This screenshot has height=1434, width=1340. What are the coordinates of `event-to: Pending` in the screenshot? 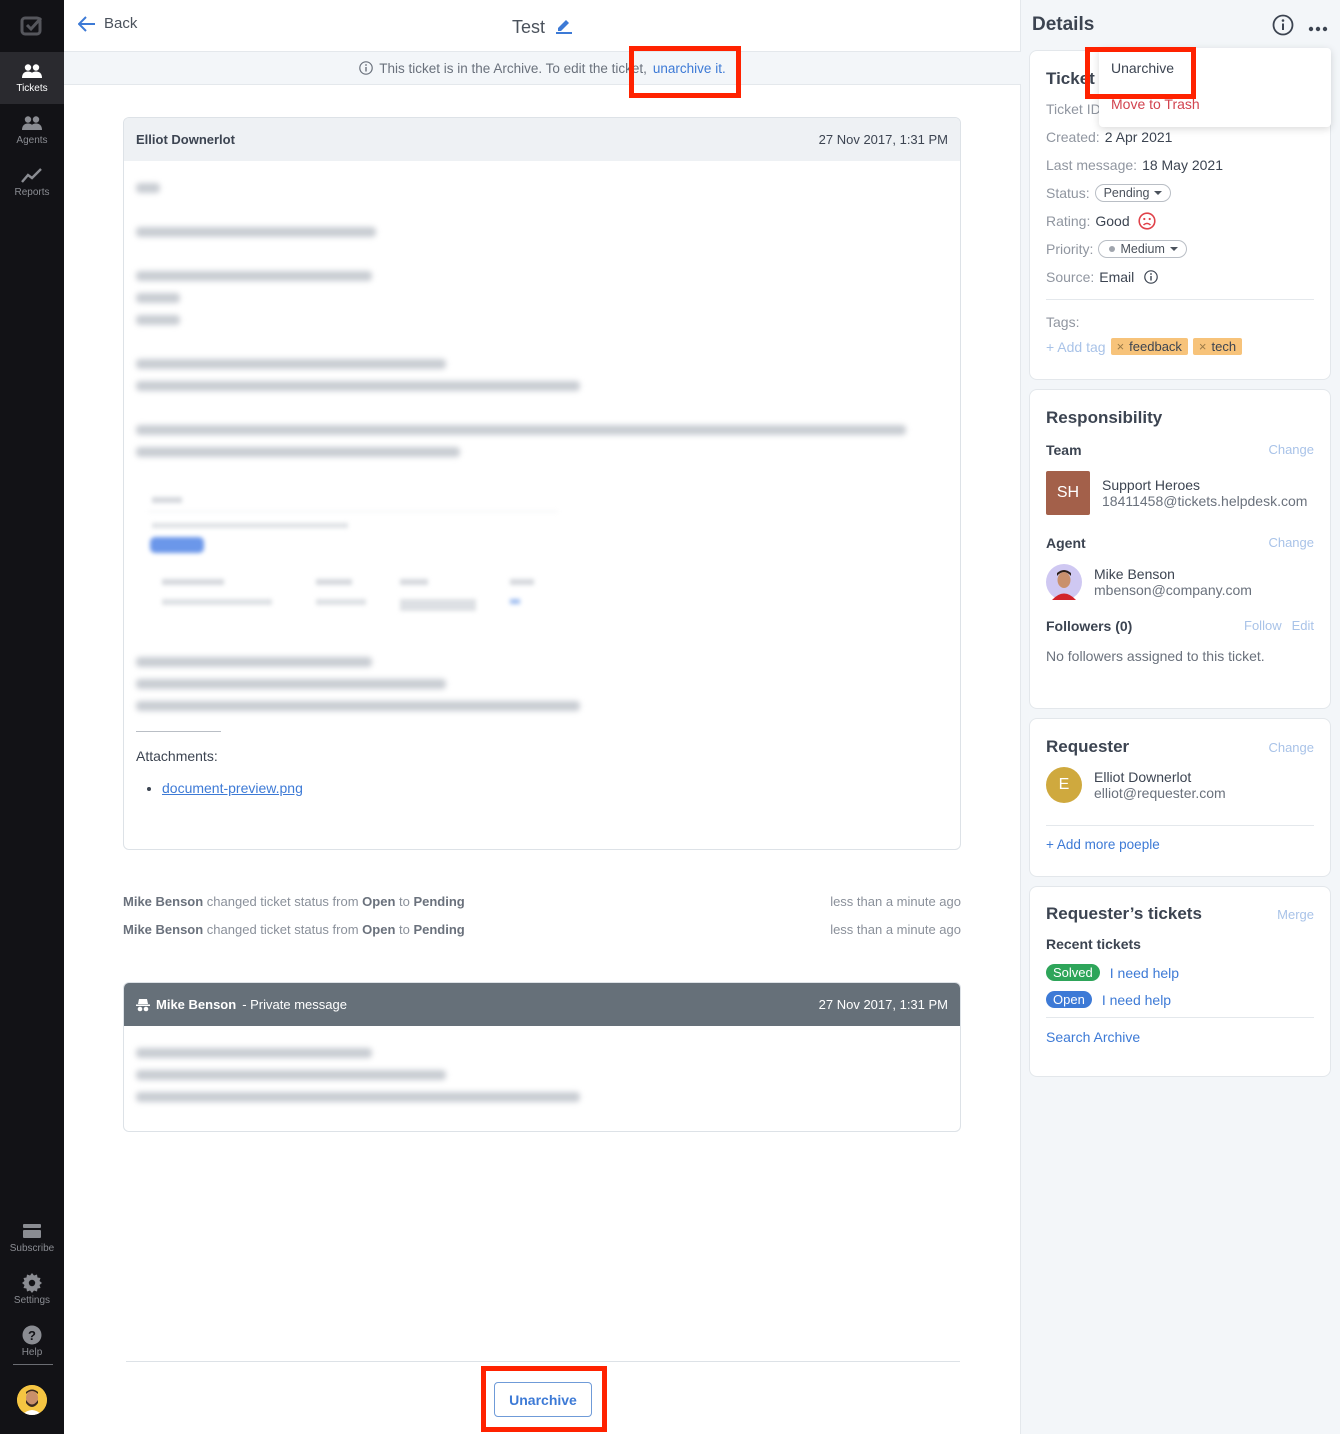 It's located at (439, 901).